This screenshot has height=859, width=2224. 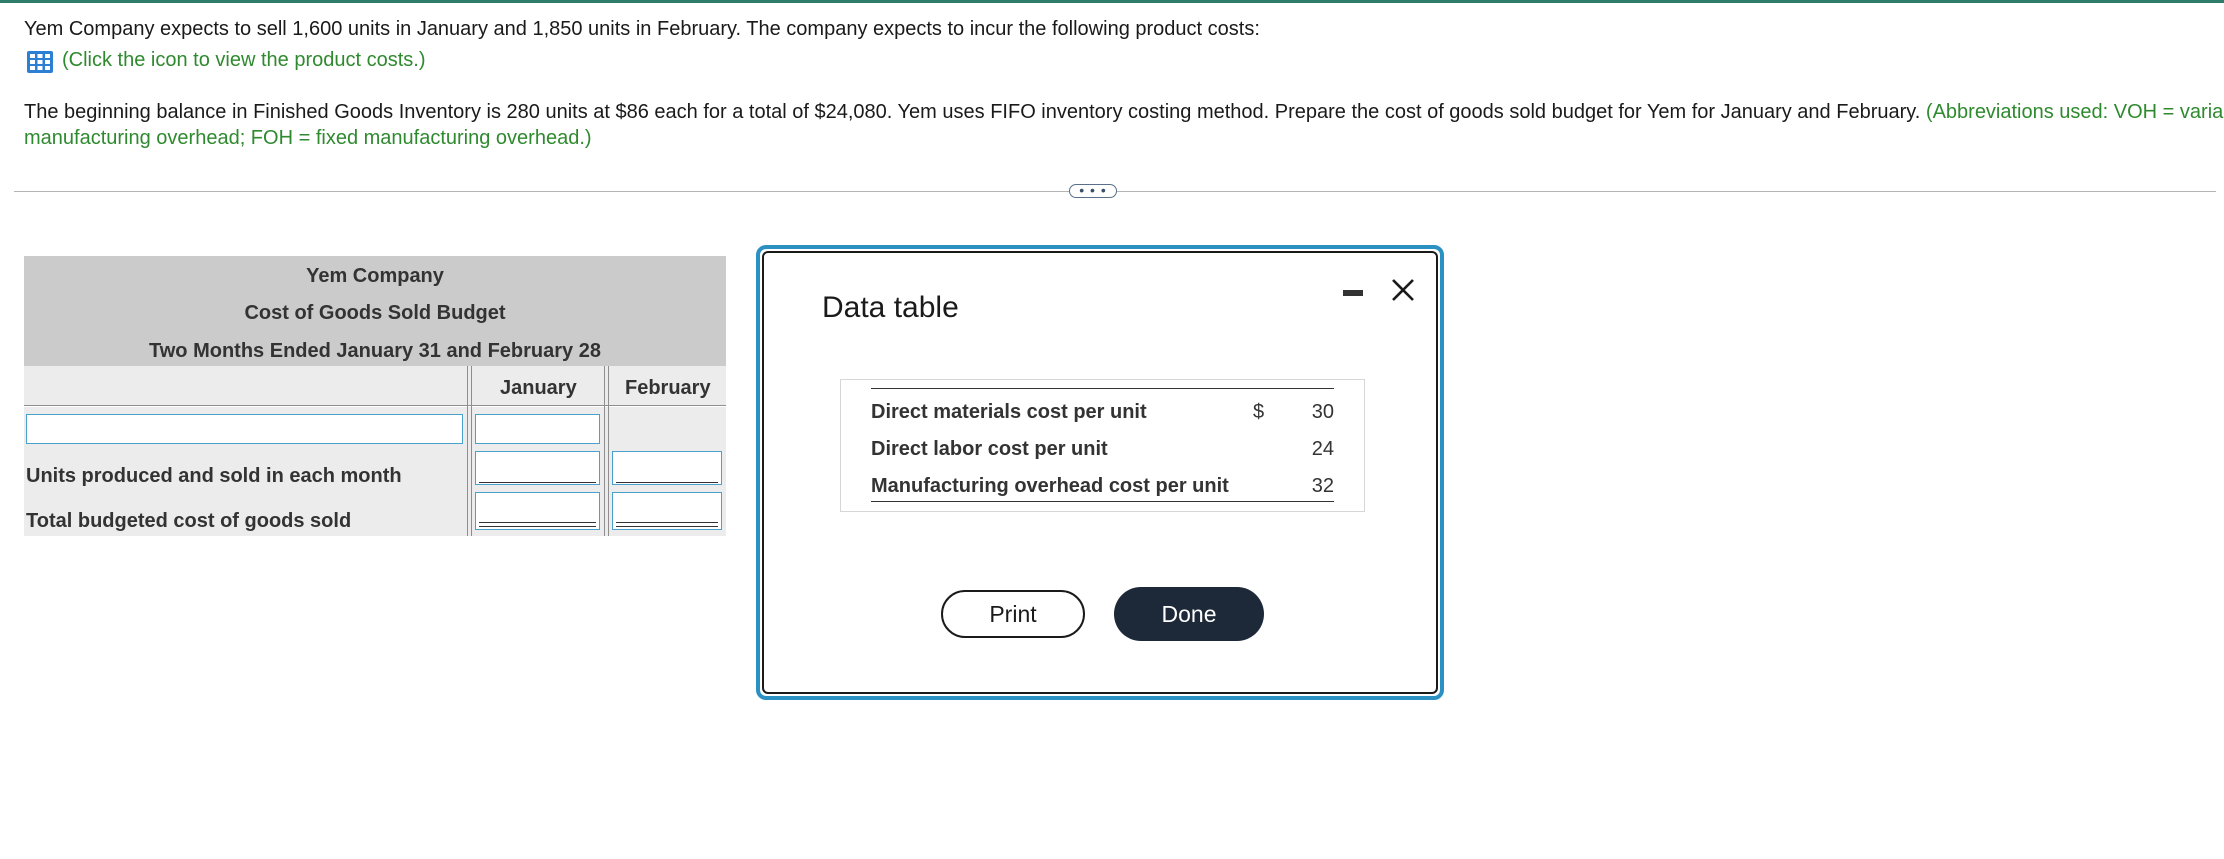 What do you see at coordinates (214, 476) in the screenshot?
I see `units-produced-label: Units produced and sold in each month` at bounding box center [214, 476].